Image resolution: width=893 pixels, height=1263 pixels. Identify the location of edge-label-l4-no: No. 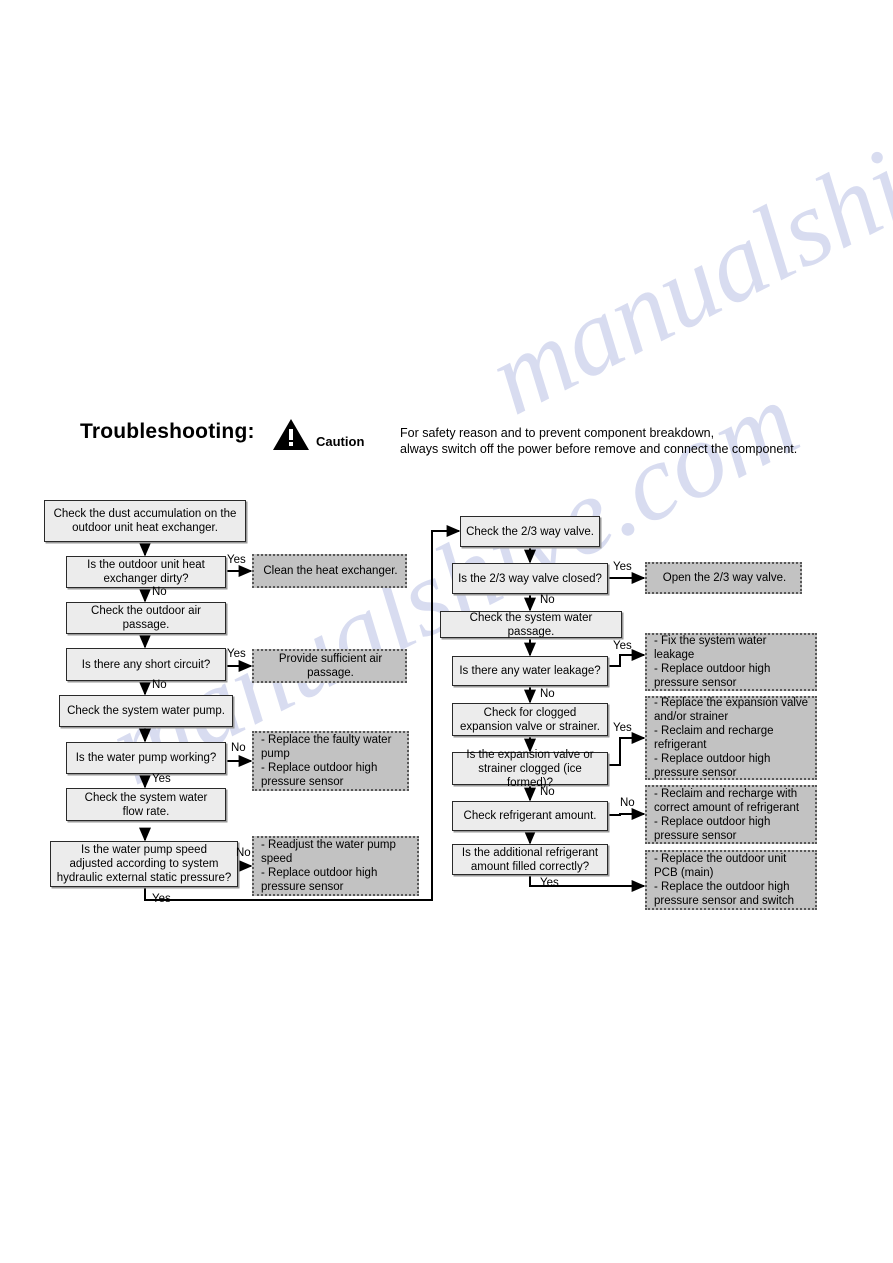
(159, 685).